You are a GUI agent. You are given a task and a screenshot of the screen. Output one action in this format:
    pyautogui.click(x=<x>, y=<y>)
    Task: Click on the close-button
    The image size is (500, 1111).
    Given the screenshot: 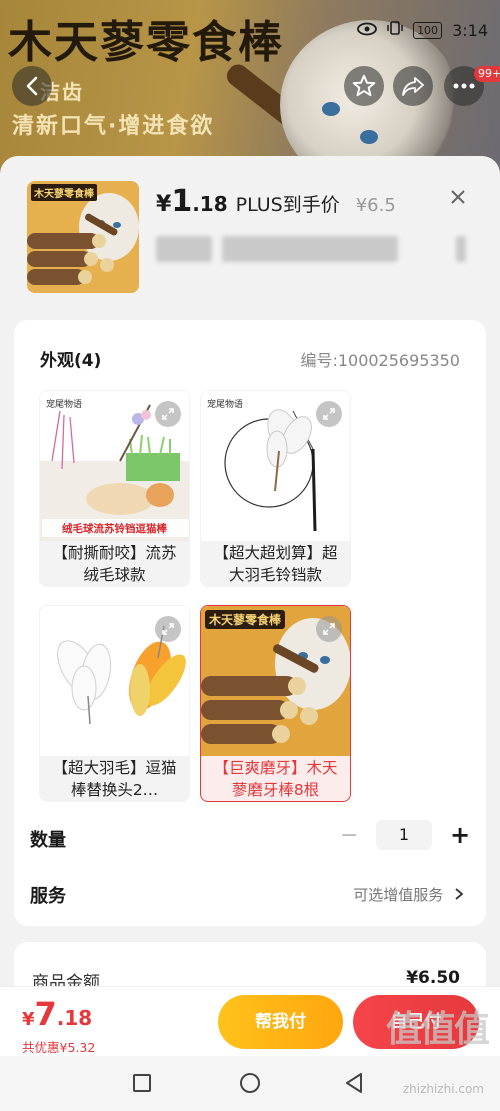 What is the action you would take?
    pyautogui.click(x=458, y=198)
    